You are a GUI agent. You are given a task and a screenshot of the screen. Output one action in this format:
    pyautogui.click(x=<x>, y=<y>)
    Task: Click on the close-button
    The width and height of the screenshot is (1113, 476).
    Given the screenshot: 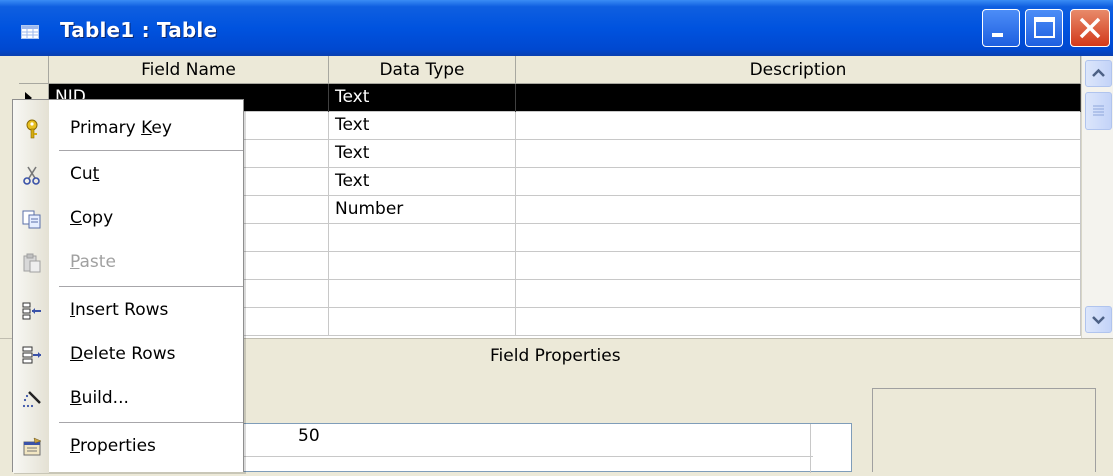 What is the action you would take?
    pyautogui.click(x=1090, y=28)
    